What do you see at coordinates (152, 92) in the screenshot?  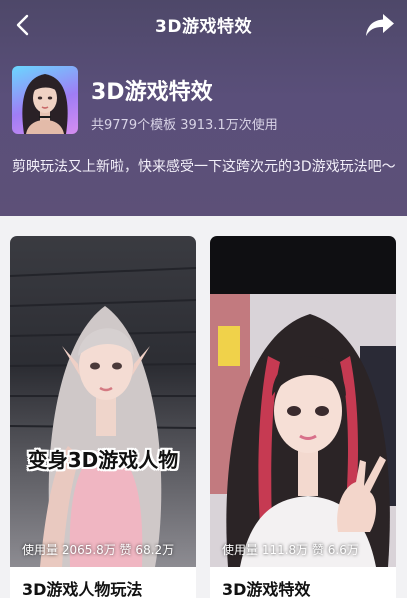 I see `template-title: 3D游戏特效` at bounding box center [152, 92].